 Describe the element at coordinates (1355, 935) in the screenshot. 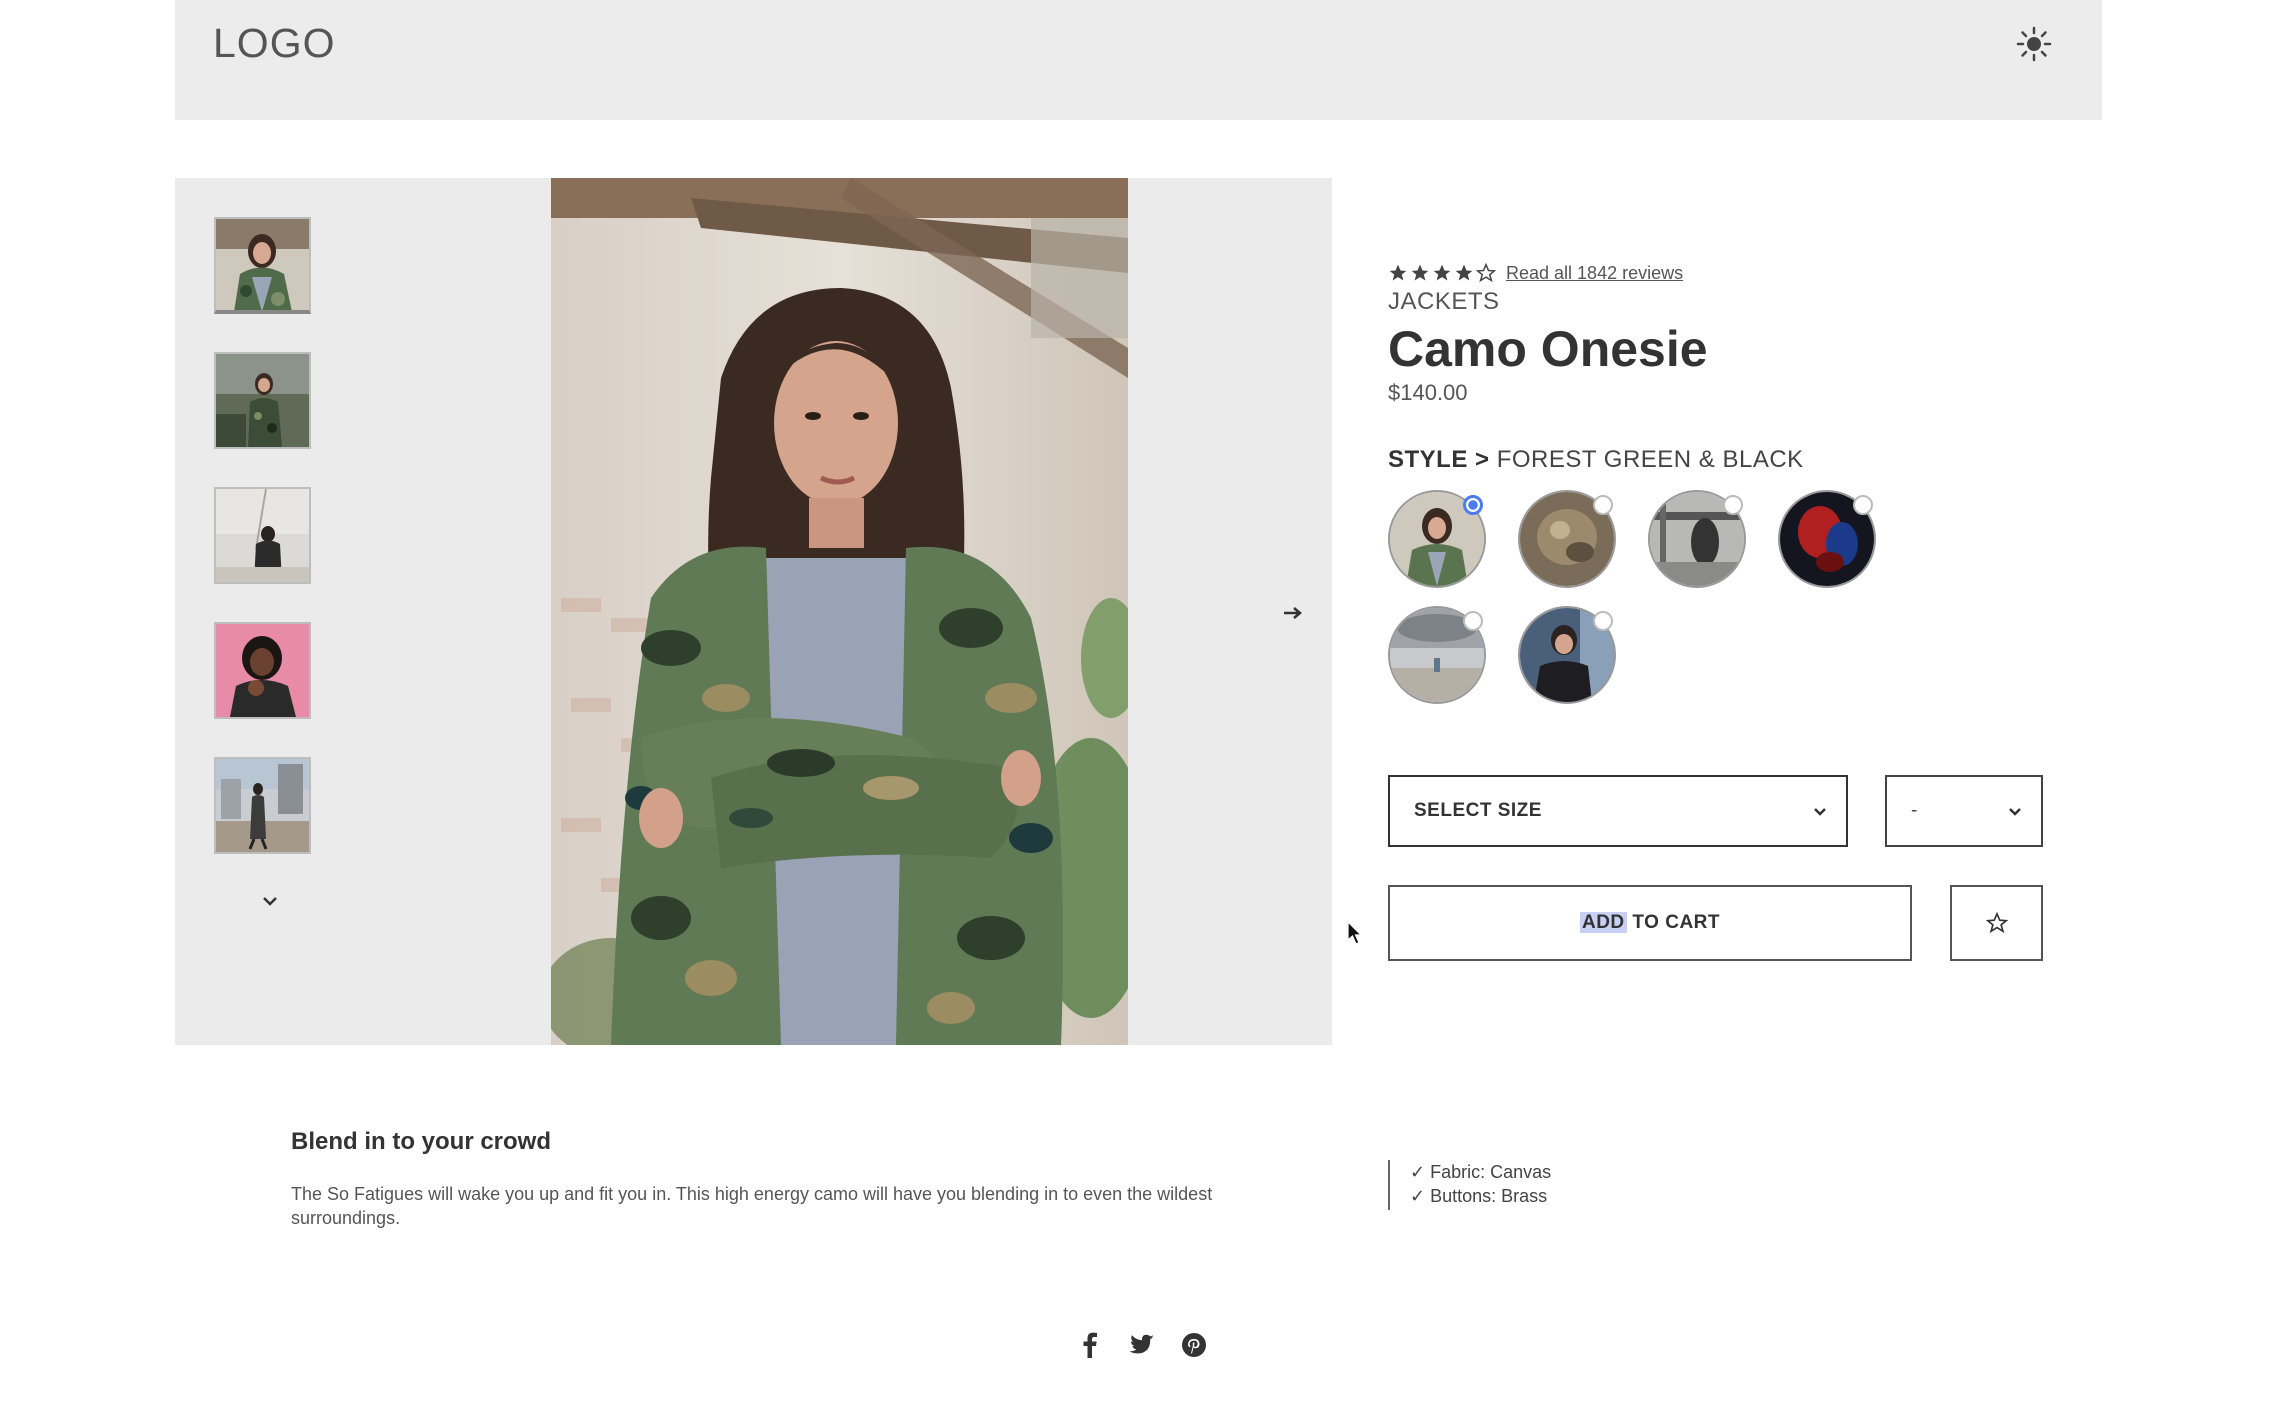

I see `mouse-cursor-icon` at that location.